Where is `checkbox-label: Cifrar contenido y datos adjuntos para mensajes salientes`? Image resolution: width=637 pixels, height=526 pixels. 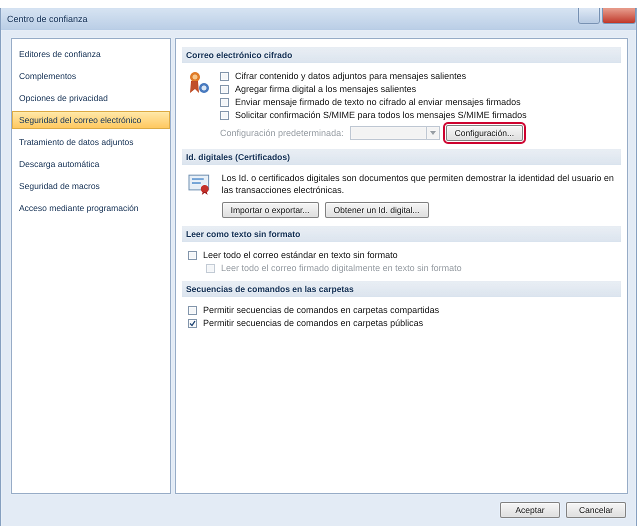
checkbox-label: Cifrar contenido y datos adjuntos para mensajes salientes is located at coordinates (350, 76).